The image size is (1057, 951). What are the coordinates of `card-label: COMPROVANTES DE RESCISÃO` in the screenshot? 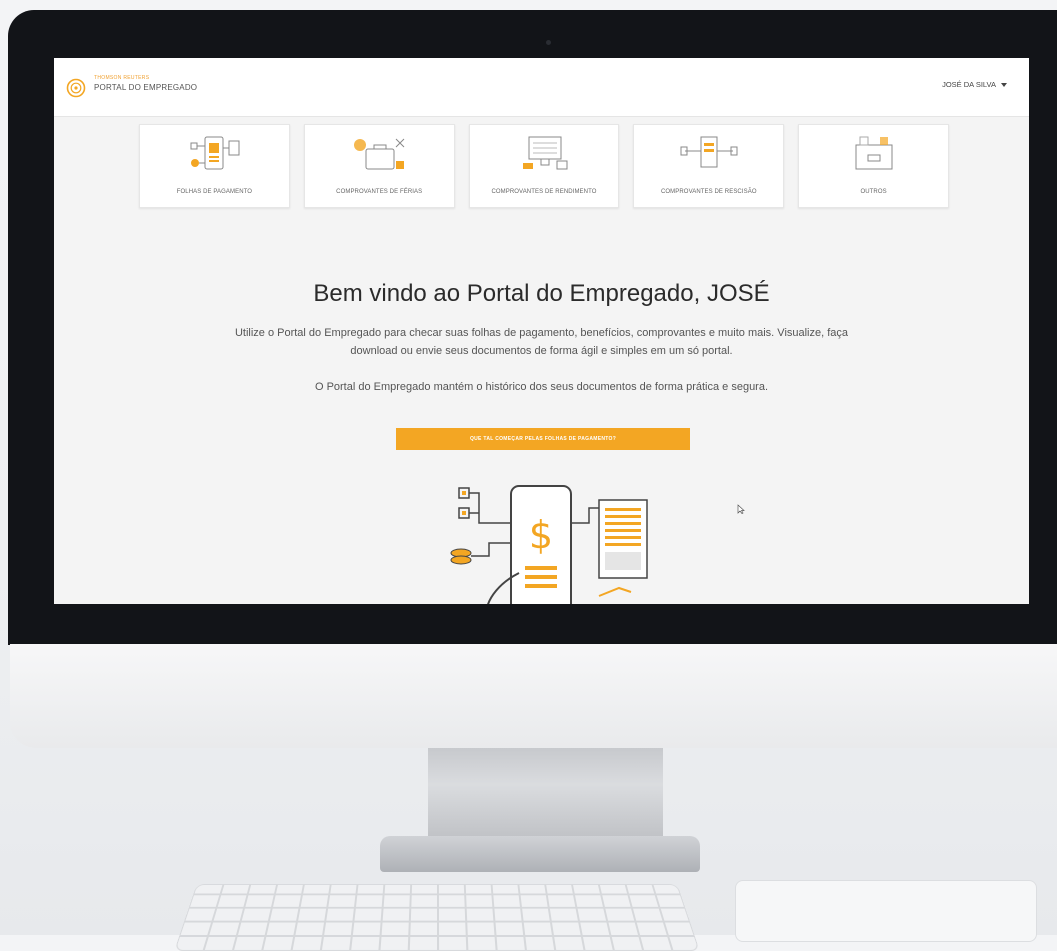 It's located at (708, 192).